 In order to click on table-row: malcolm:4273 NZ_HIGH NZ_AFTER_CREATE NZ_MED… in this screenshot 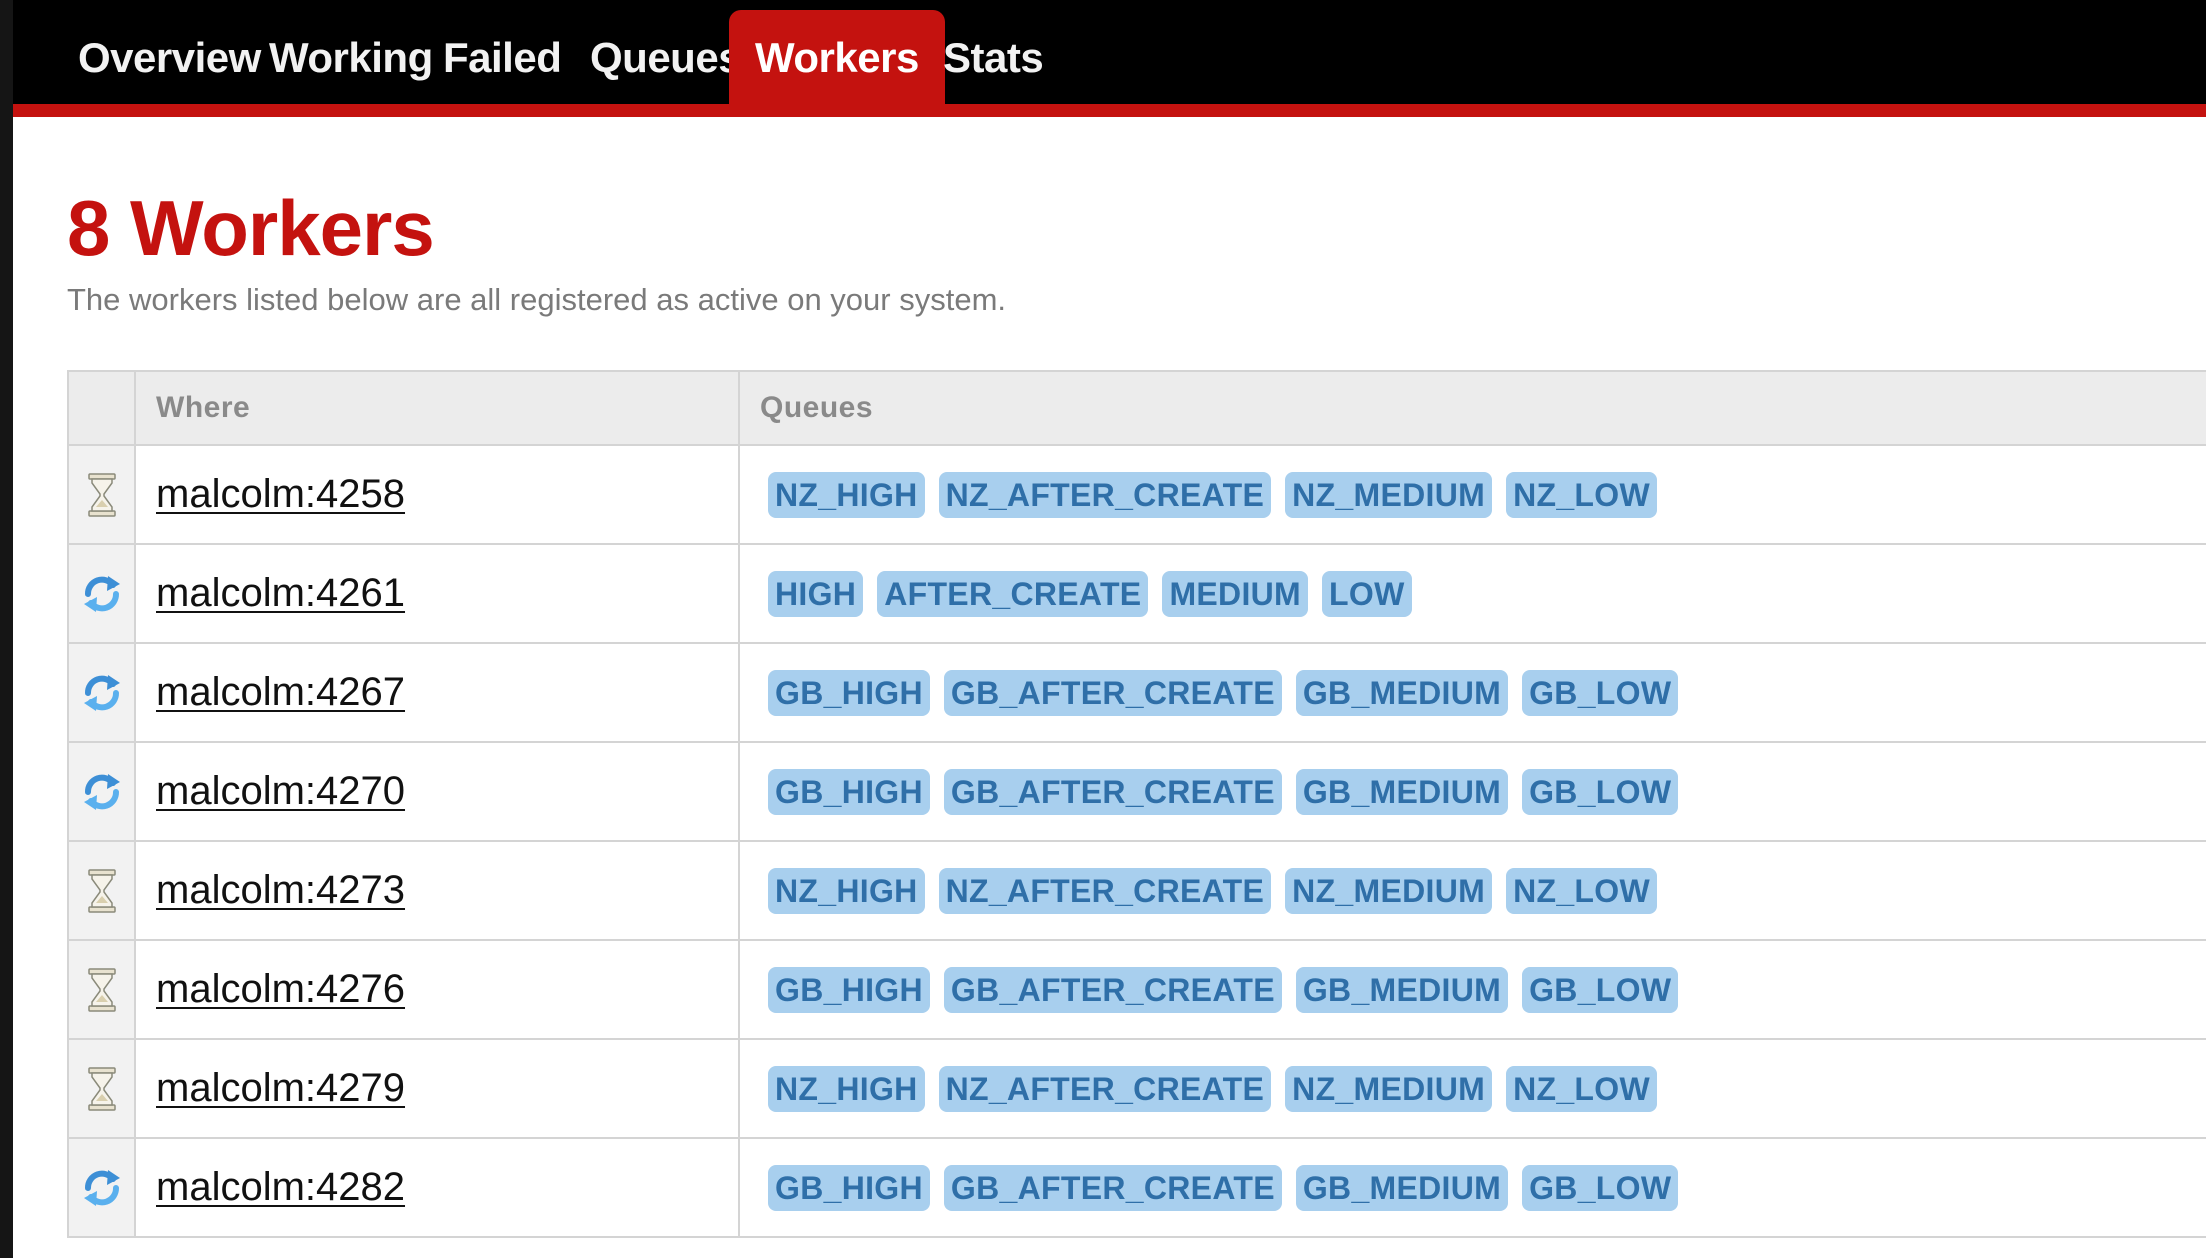, I will do `click(1136, 890)`.